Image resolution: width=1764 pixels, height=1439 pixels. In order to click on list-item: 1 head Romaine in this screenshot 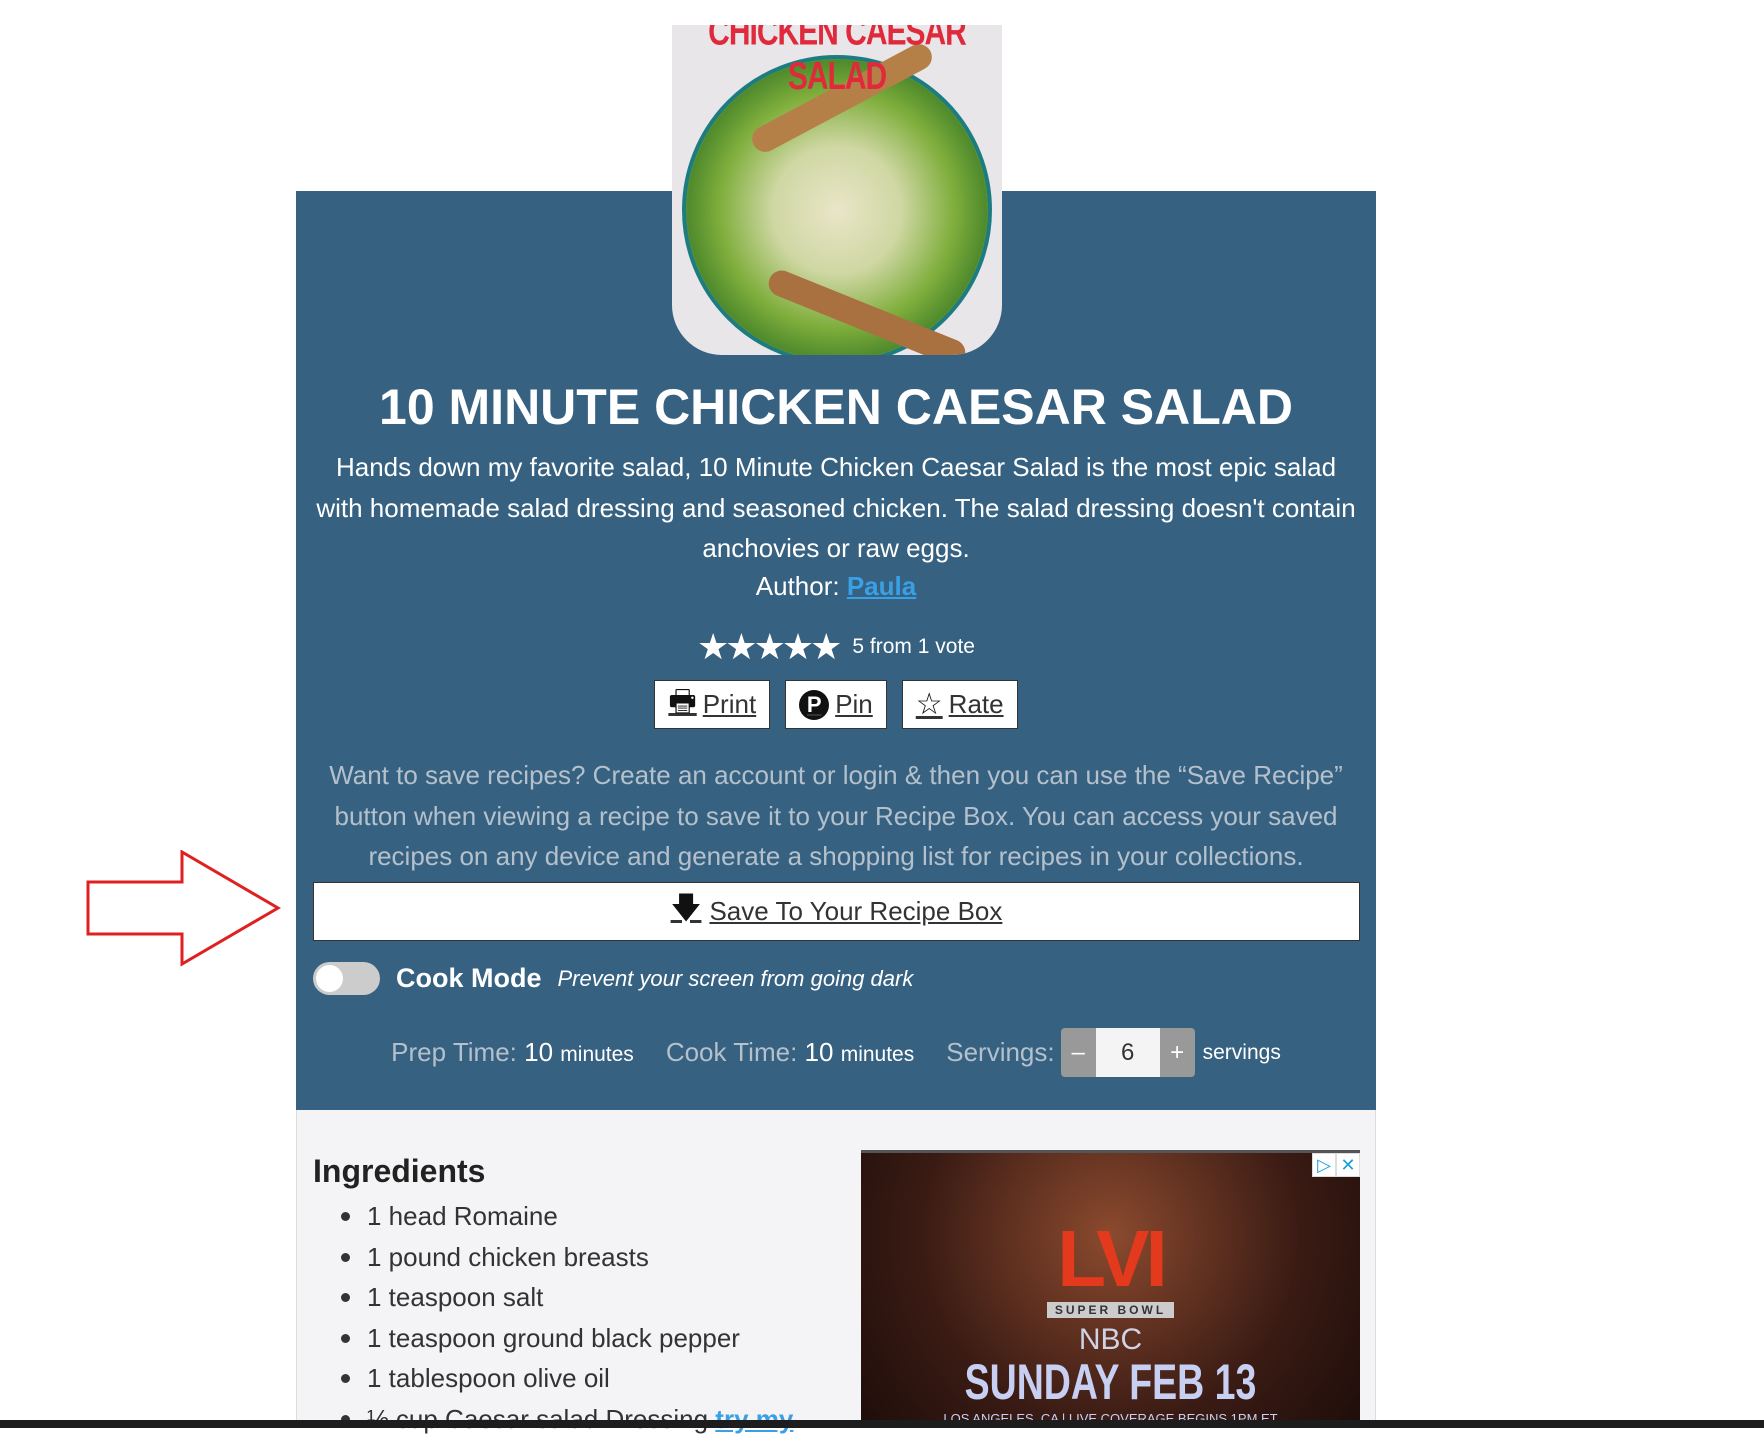, I will do `click(553, 1216)`.